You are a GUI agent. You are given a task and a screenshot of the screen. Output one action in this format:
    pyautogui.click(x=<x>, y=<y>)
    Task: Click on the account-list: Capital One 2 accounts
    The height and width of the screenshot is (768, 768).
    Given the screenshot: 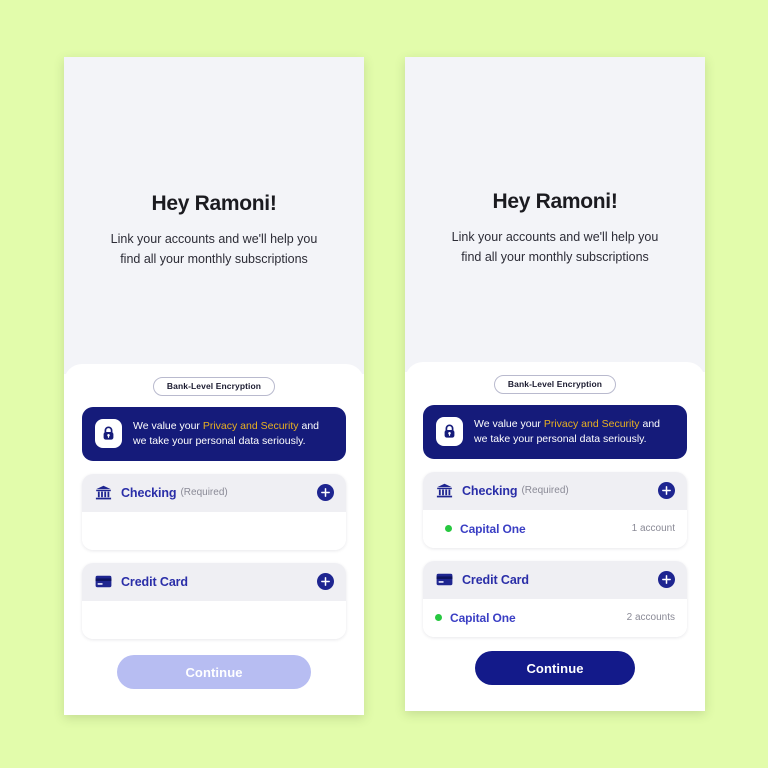 What is the action you would take?
    pyautogui.click(x=555, y=617)
    